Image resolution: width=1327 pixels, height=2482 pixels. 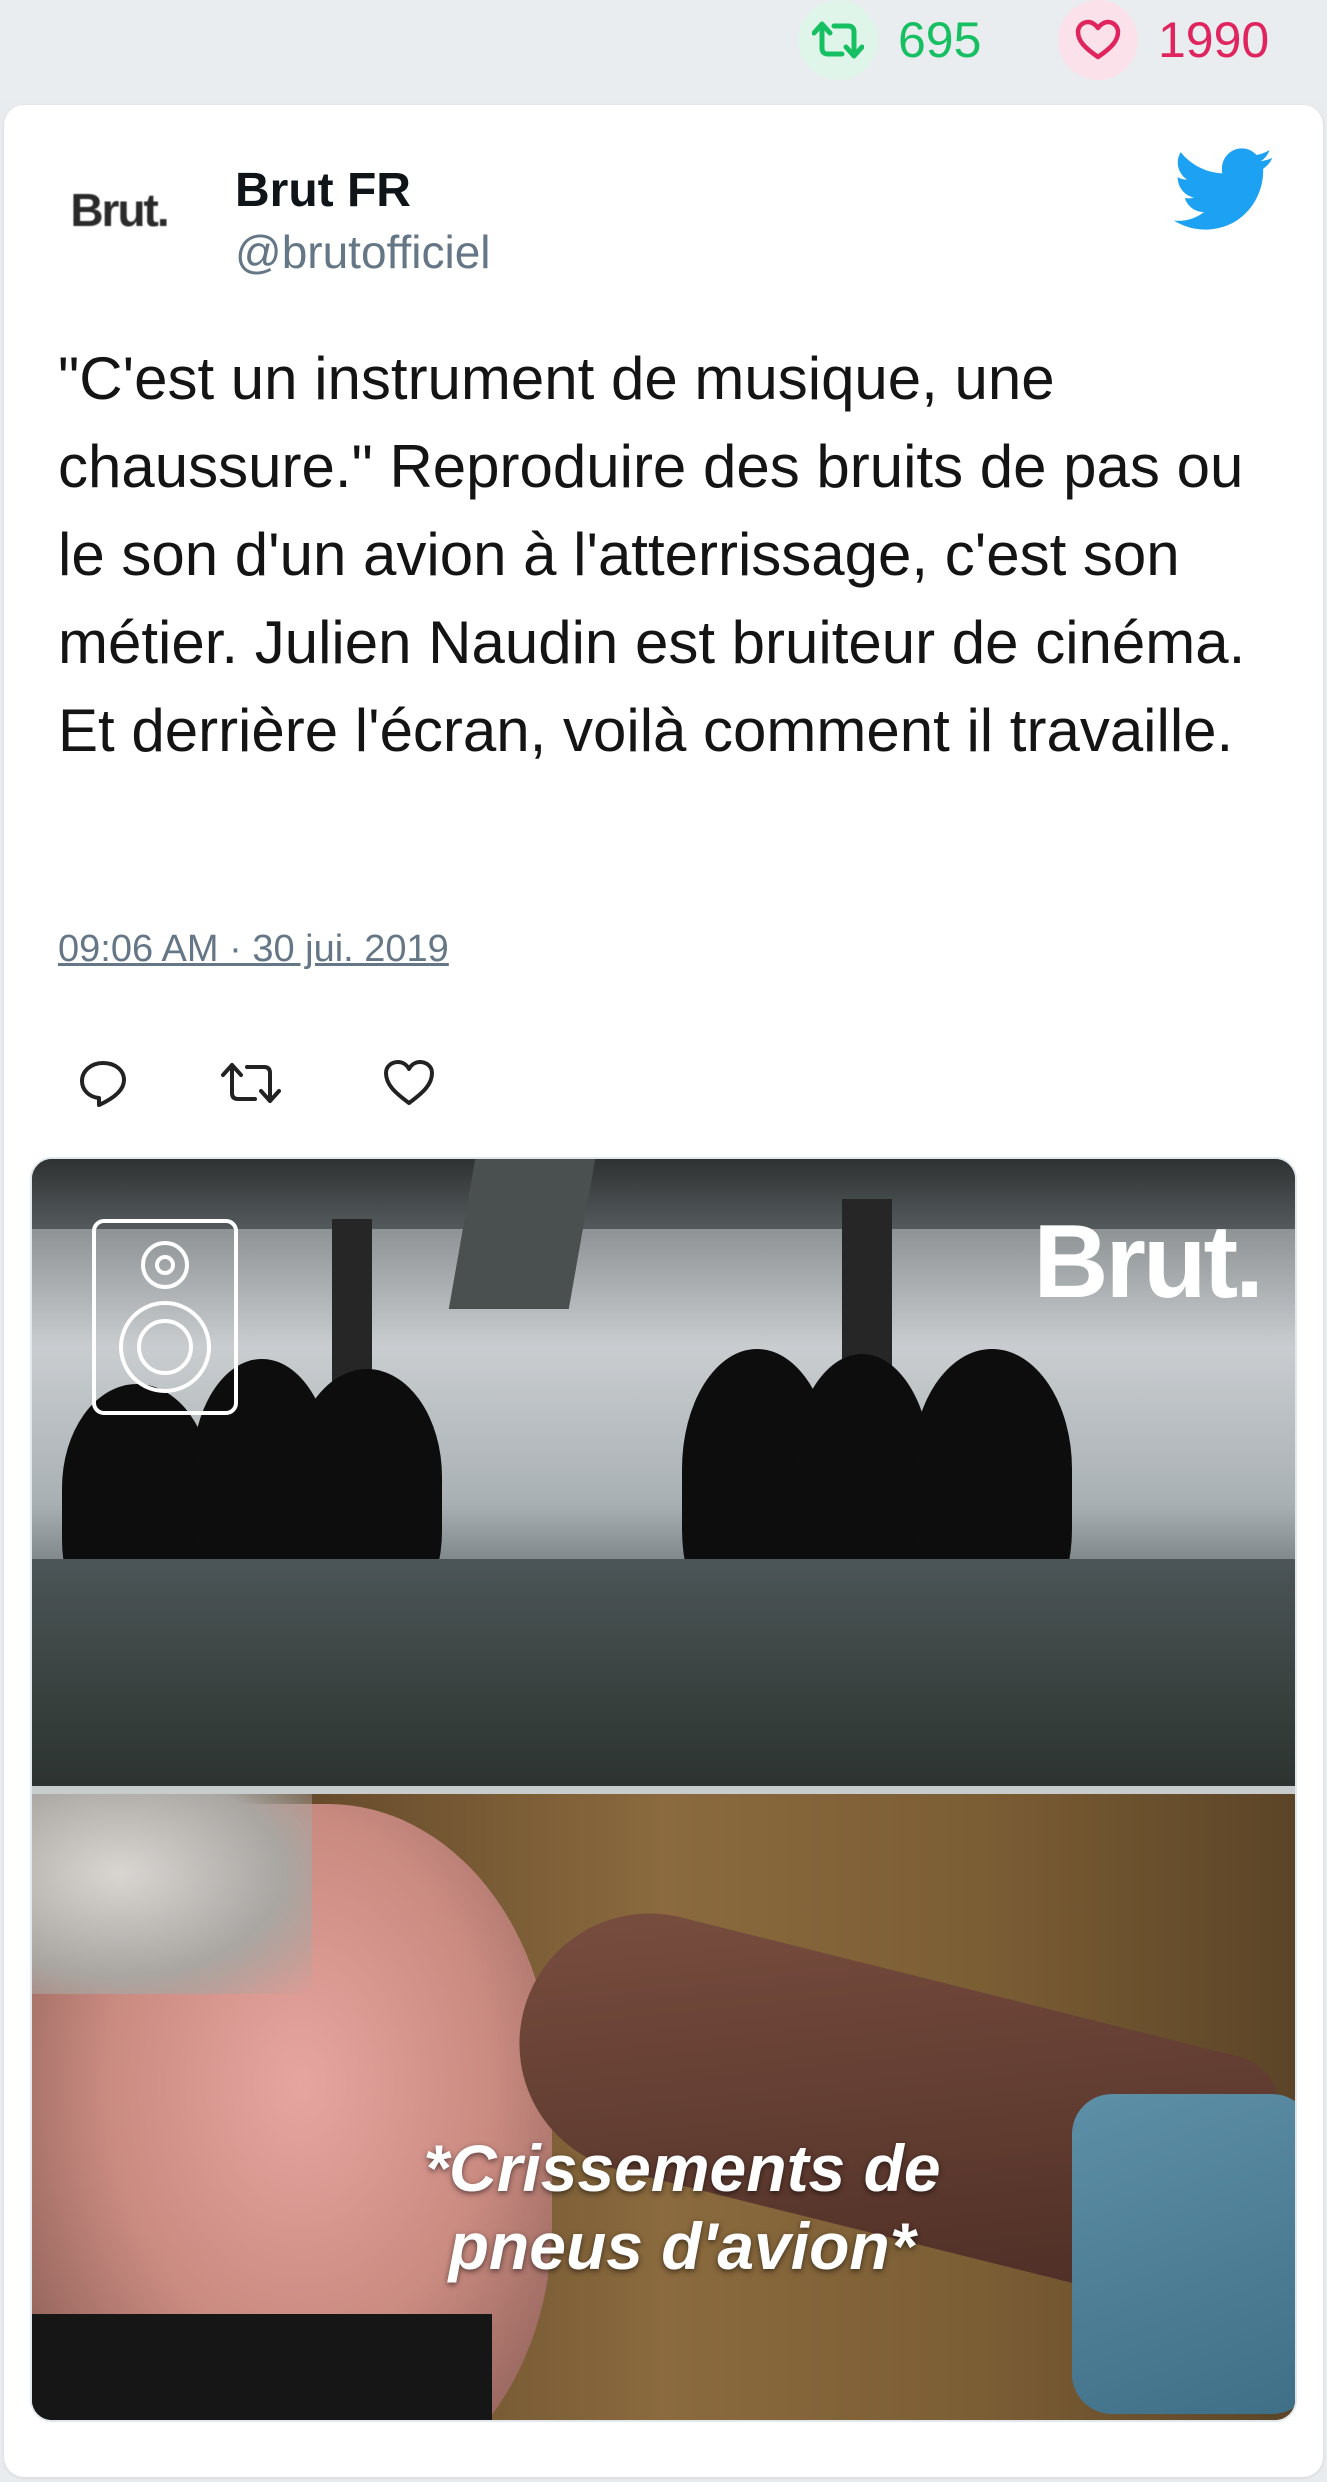 I want to click on media-caption: *Crissements de pneus d'avion*, so click(x=682, y=2207).